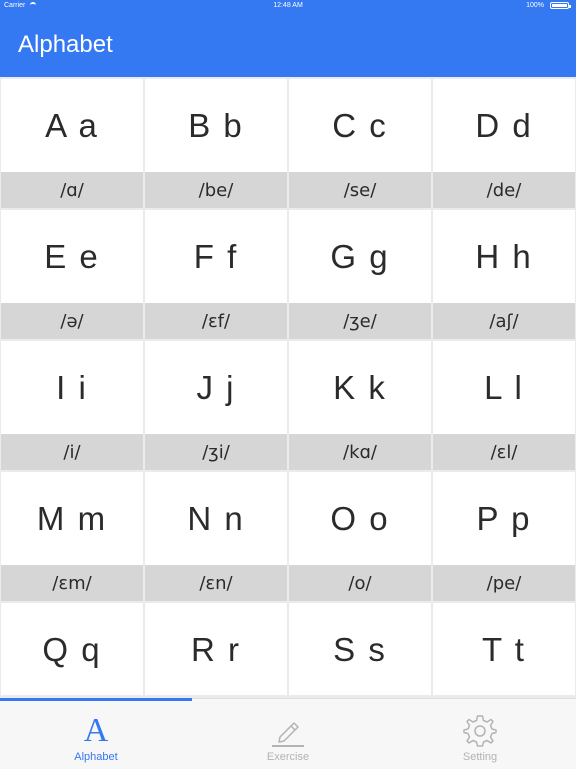 This screenshot has width=576, height=769. I want to click on letter-cell-f: F f /ɛf/, so click(216, 274).